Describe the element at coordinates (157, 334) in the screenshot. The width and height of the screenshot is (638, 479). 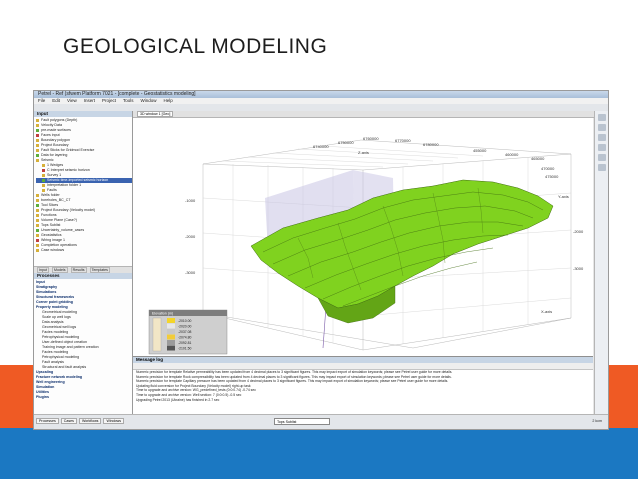
I see `legend-swatch-column` at that location.